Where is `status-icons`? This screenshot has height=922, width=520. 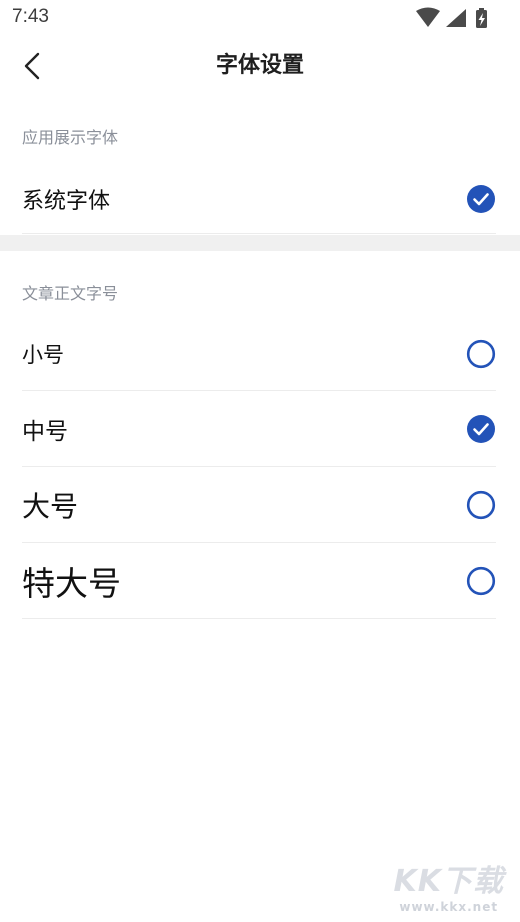 status-icons is located at coordinates (460, 17).